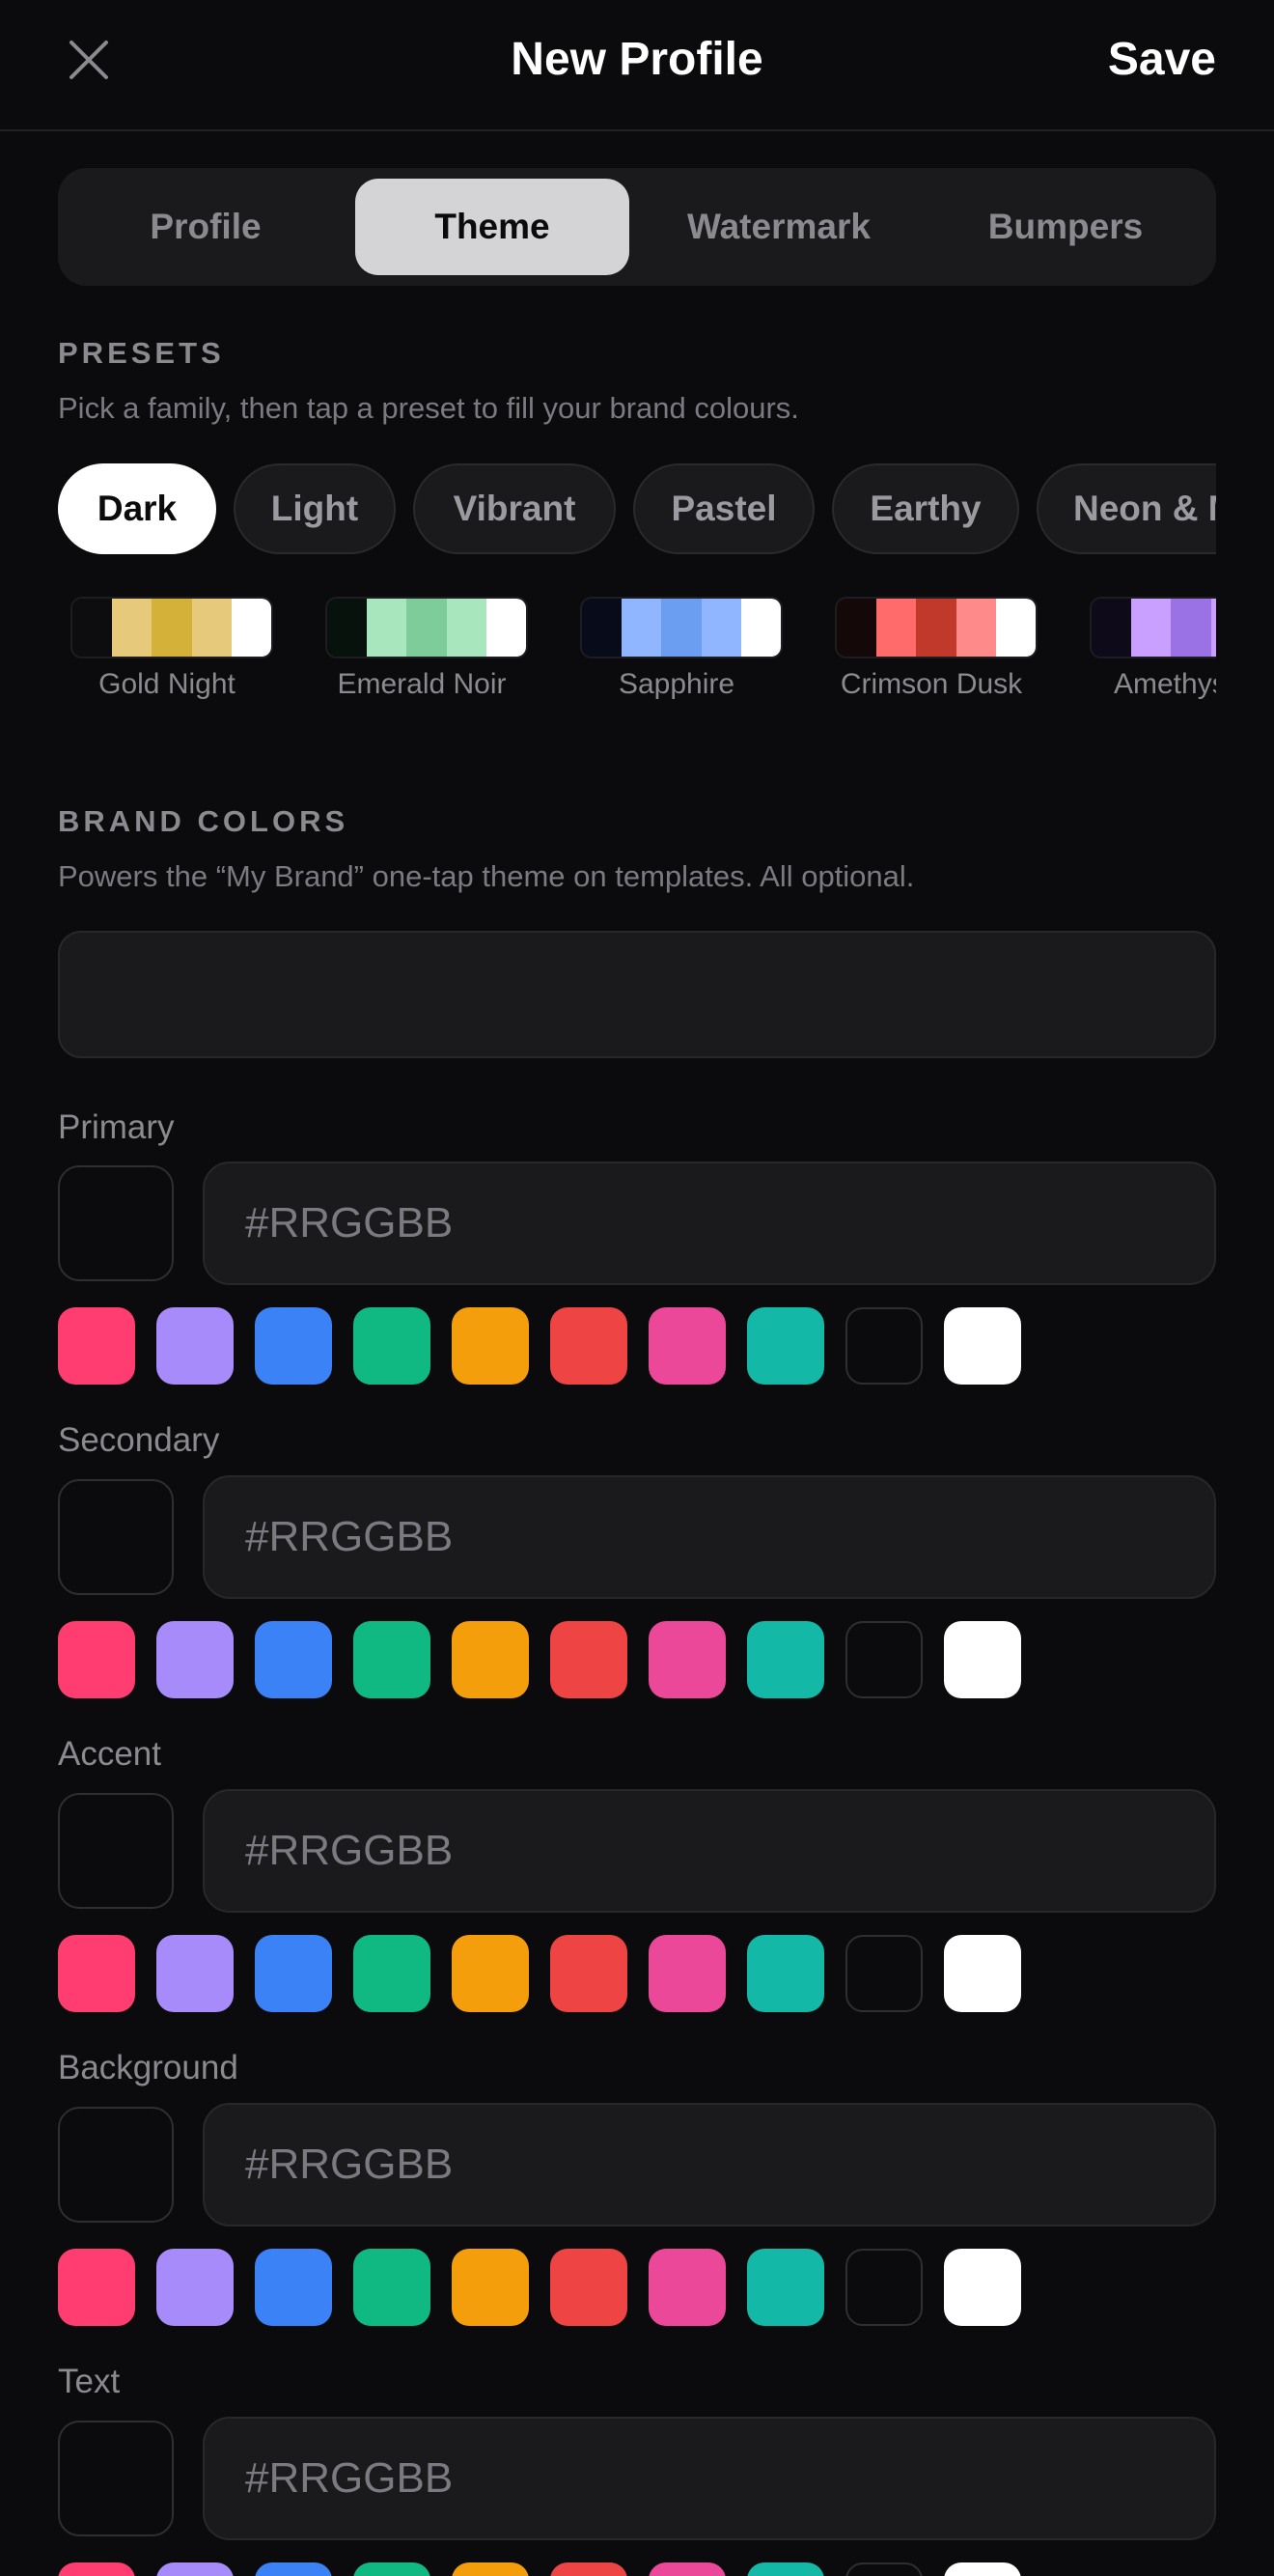  I want to click on preset-name: Crimson Dusk, so click(931, 684).